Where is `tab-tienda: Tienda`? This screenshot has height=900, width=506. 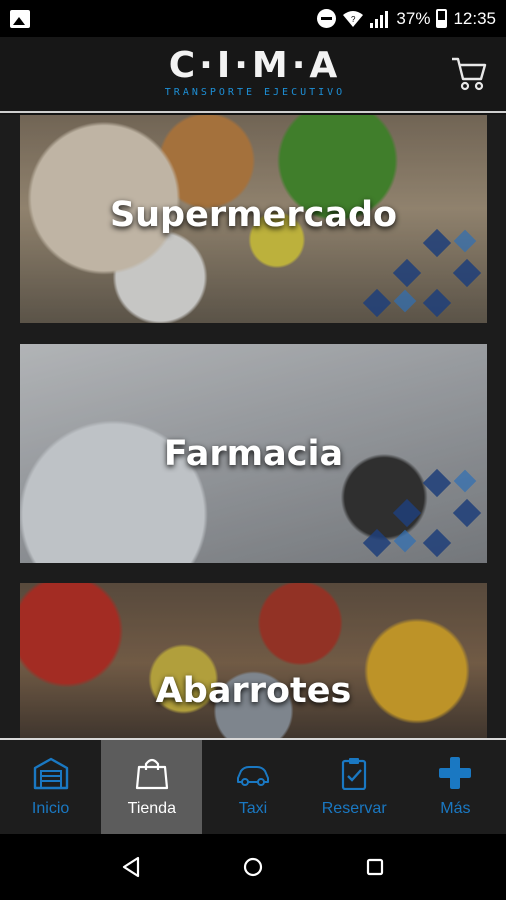 tab-tienda: Tienda is located at coordinates (152, 787).